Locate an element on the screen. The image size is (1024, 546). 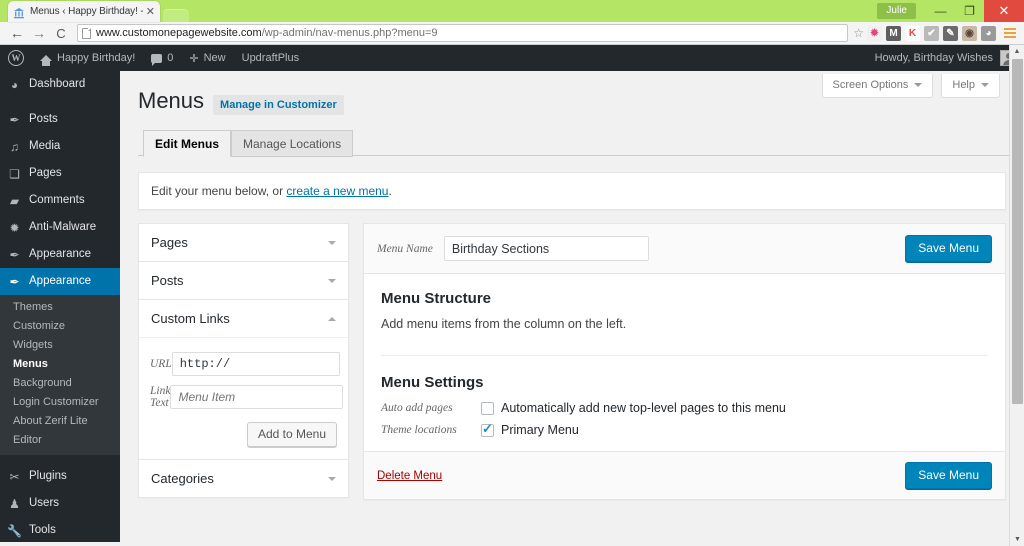
delete-menu-link: Delete Menu is located at coordinates (409, 476).